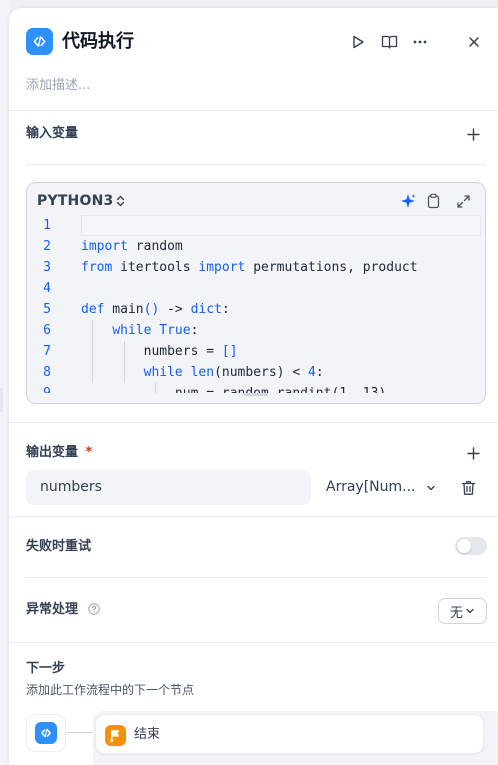 The height and width of the screenshot is (765, 498). Describe the element at coordinates (456, 613) in the screenshot. I see `error-handling-value: 无` at that location.